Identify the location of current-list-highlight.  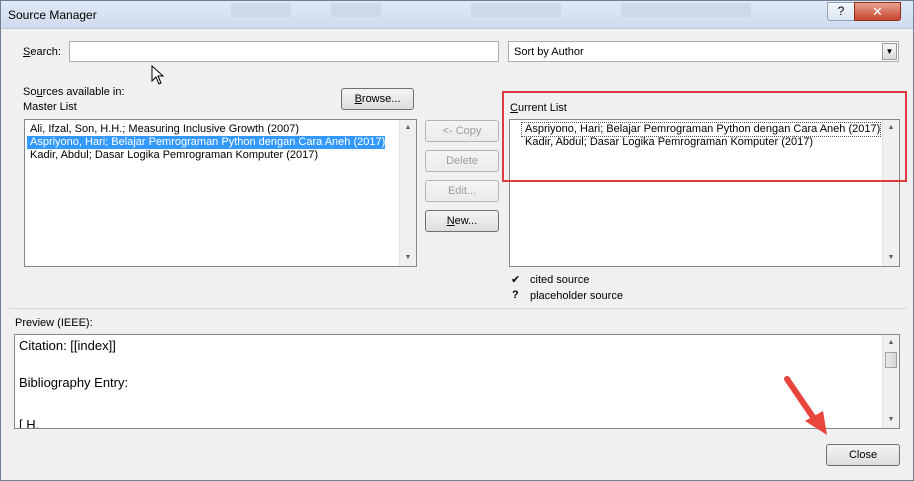
(704, 136).